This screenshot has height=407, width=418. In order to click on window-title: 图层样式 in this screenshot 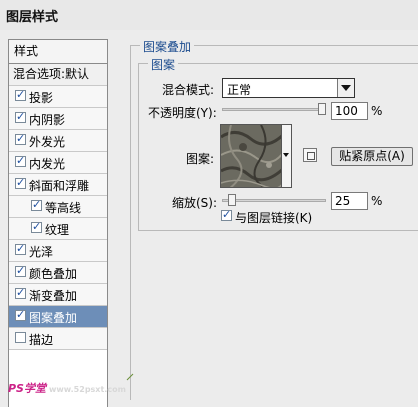, I will do `click(32, 17)`.